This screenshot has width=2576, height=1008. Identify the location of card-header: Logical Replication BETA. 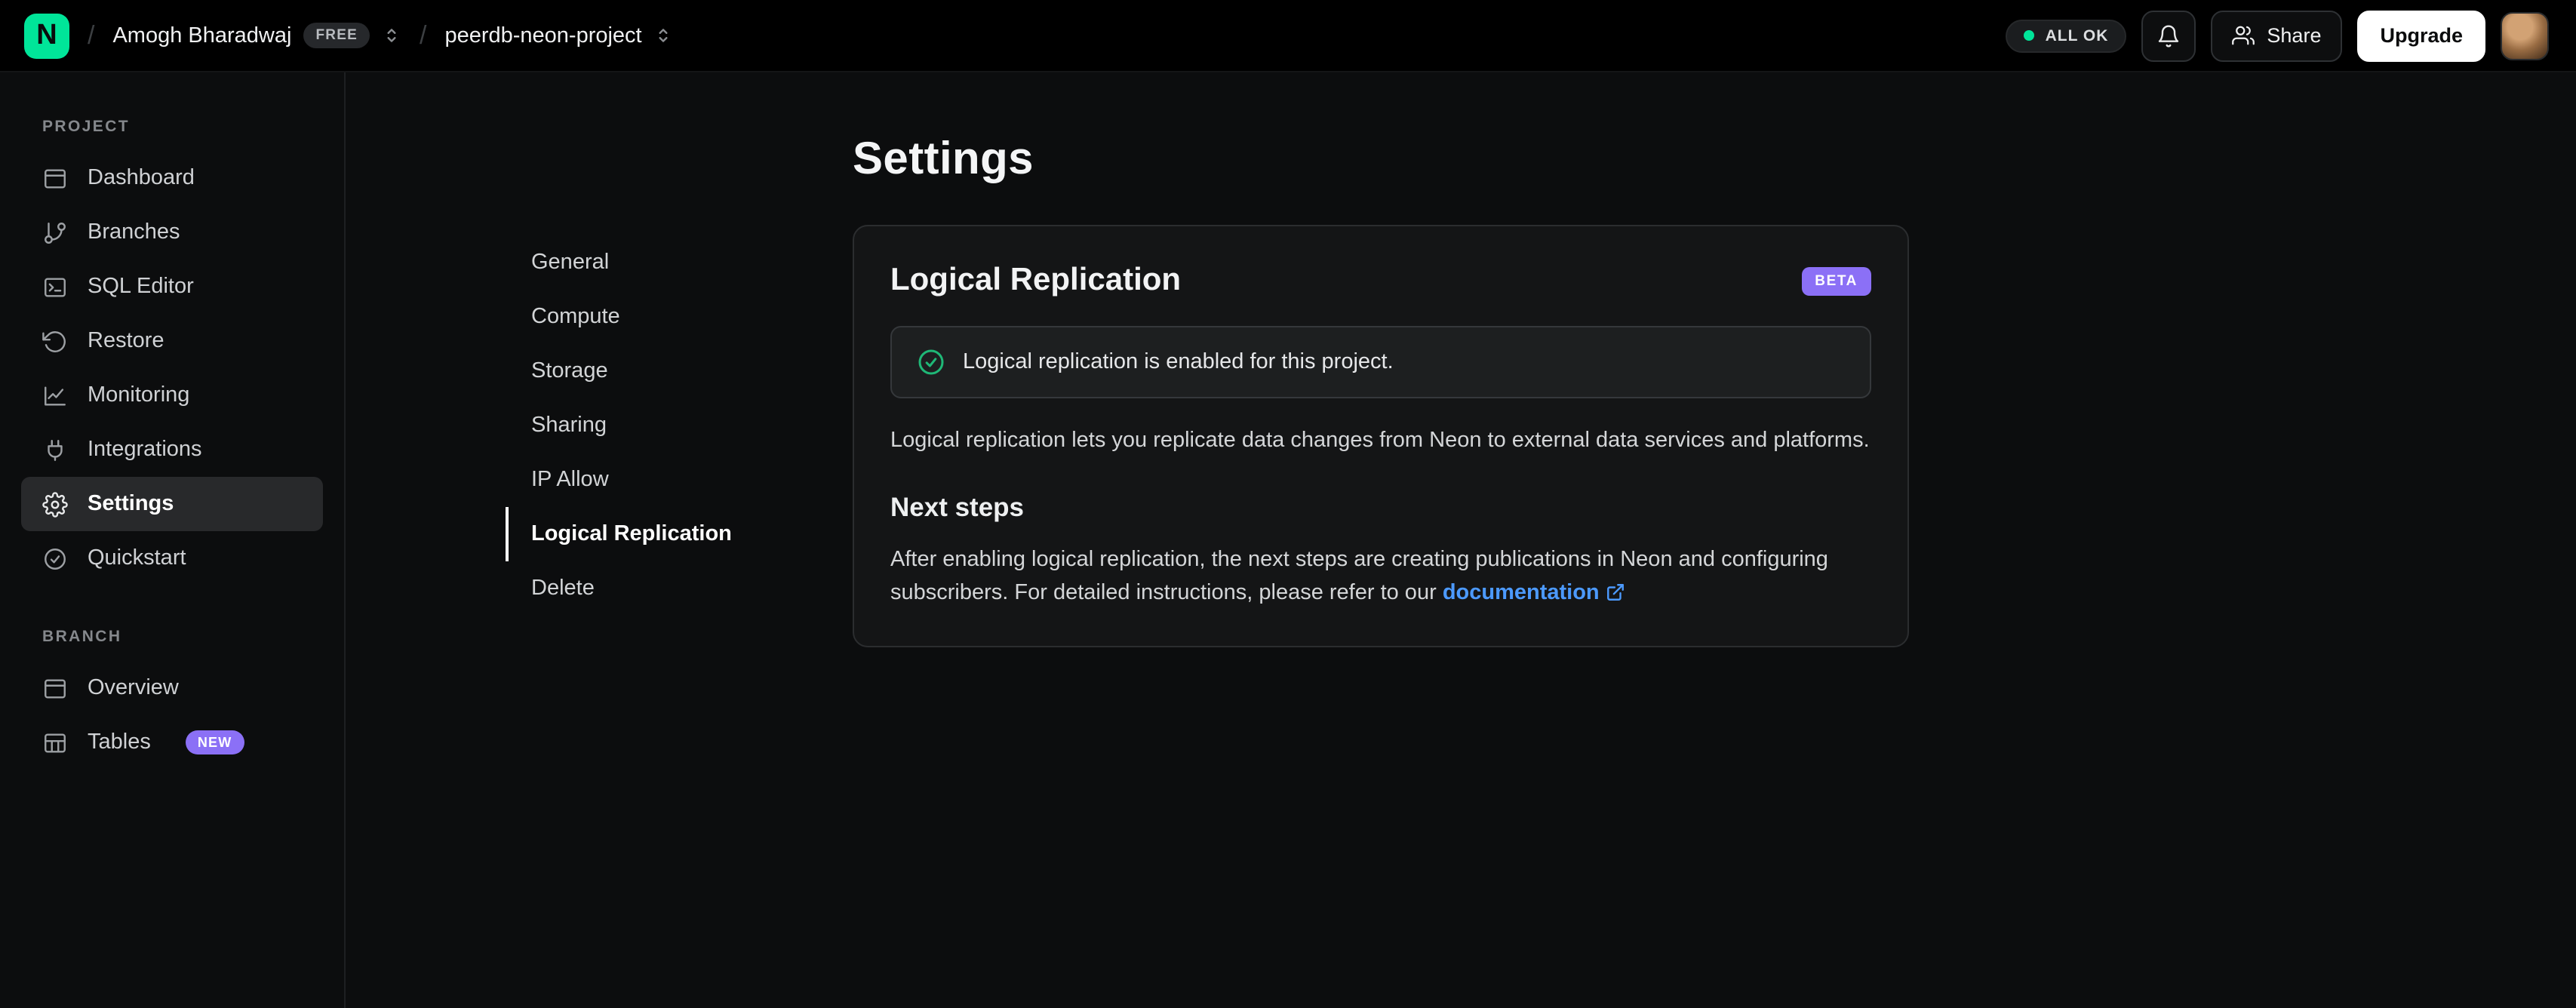
(1380, 281).